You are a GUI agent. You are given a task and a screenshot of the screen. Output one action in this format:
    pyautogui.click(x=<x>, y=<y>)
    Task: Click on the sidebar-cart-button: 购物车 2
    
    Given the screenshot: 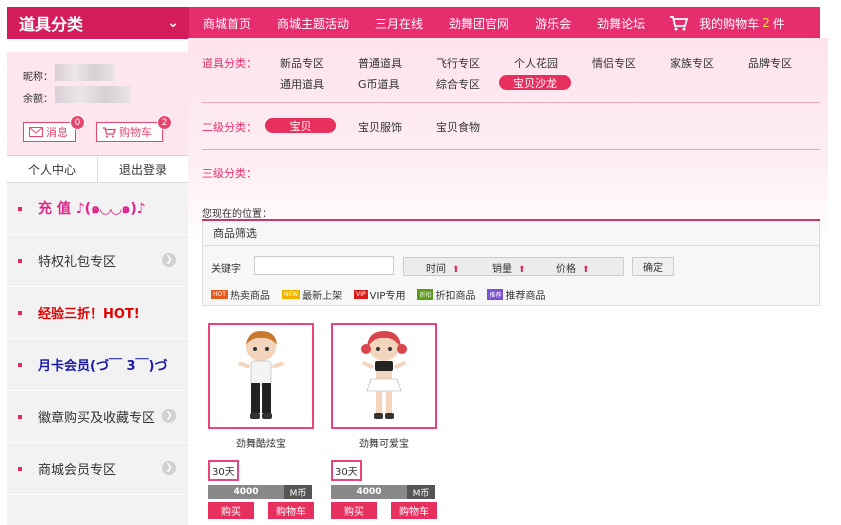 What is the action you would take?
    pyautogui.click(x=134, y=128)
    